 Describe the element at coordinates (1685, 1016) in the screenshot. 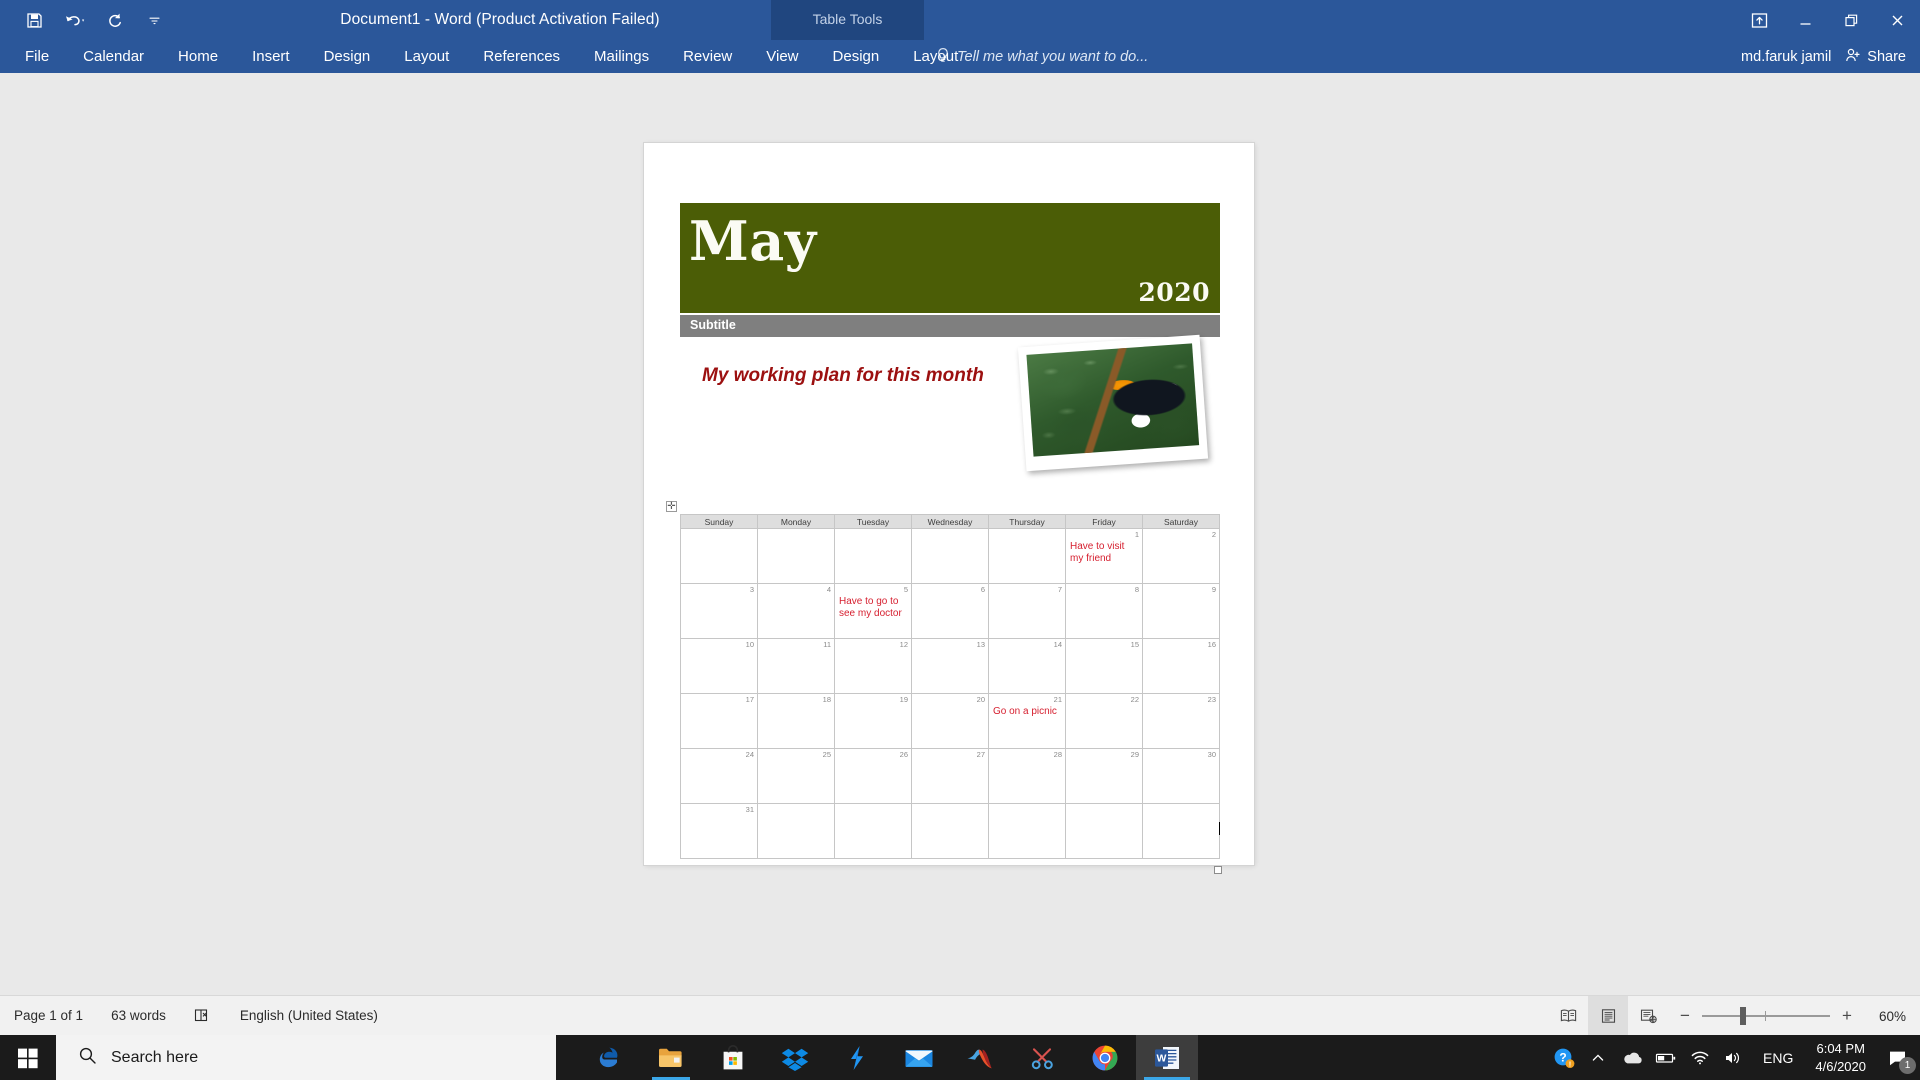

I see `zoom-out-button: −` at that location.